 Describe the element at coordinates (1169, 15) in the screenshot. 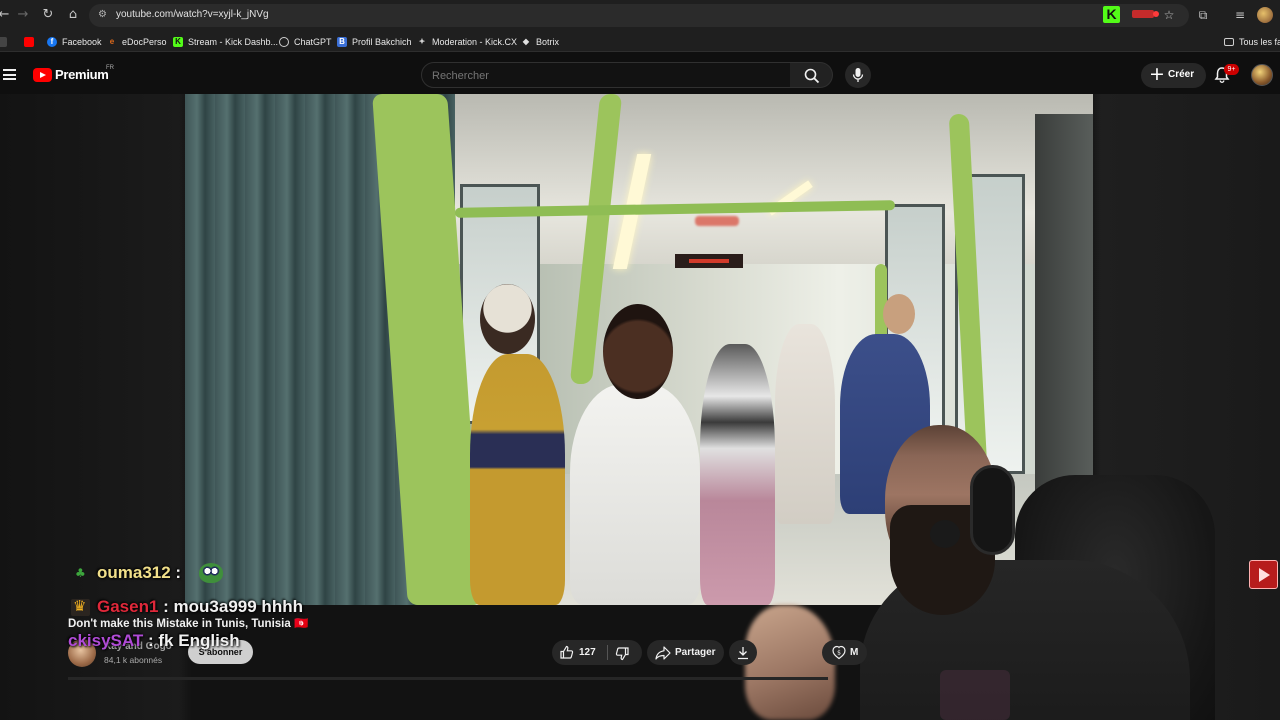

I see `bookmark-star-icon: ☆` at that location.